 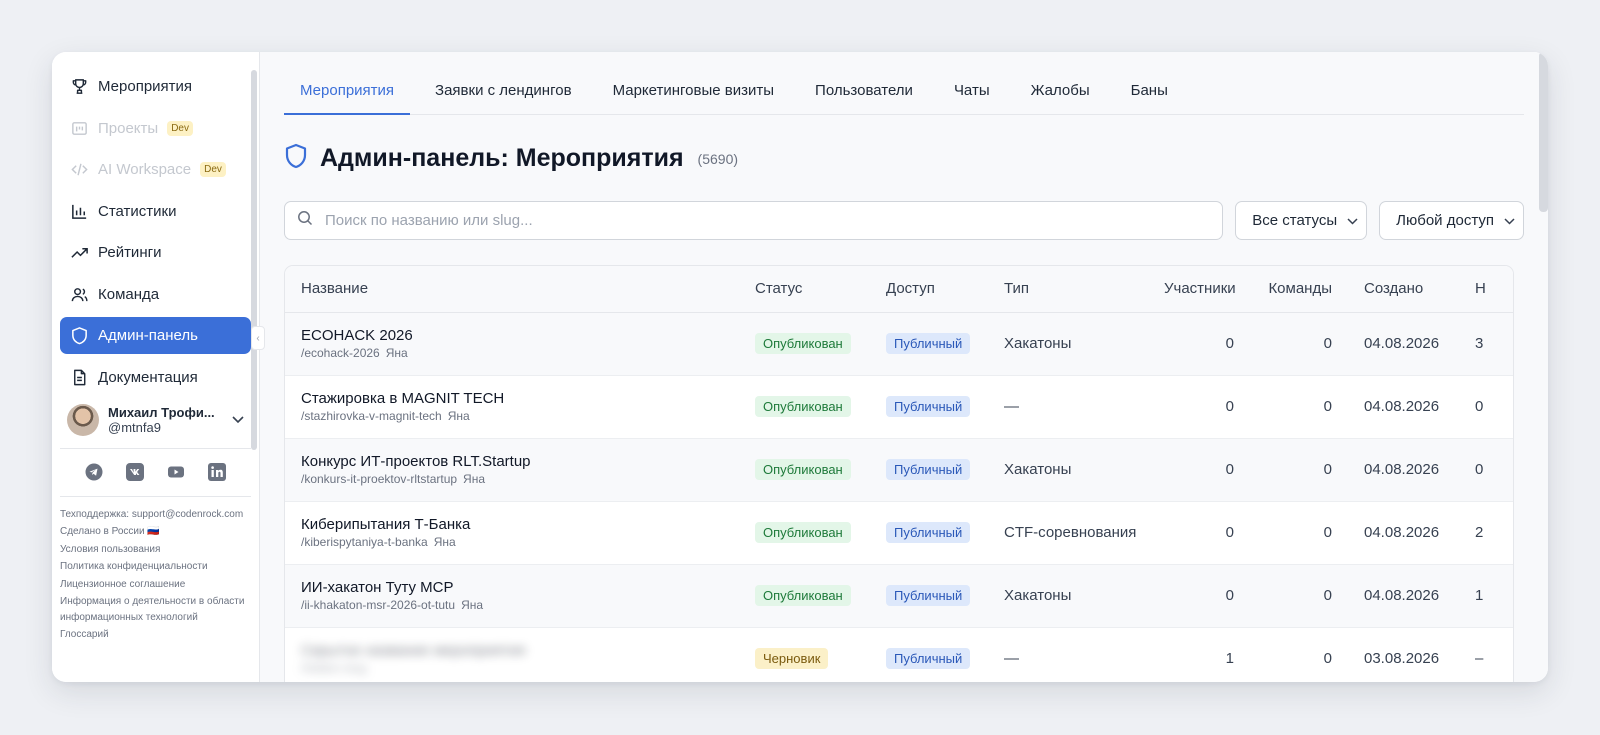 I want to click on event-slug-line: /ii-khakaton-msr-2026-ot-tutu Яна, so click(x=512, y=605).